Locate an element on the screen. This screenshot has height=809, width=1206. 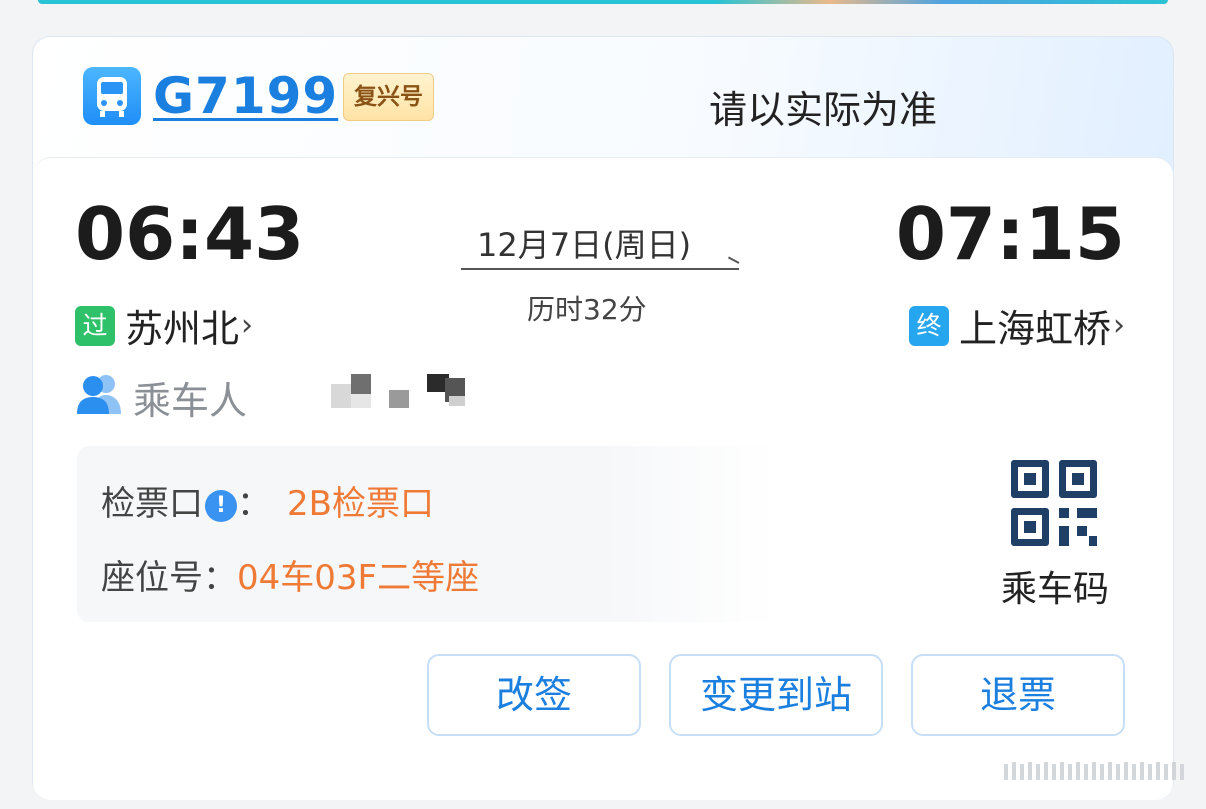
ticket-header: G7199 复兴号 请以实际为准 is located at coordinates (603, 97).